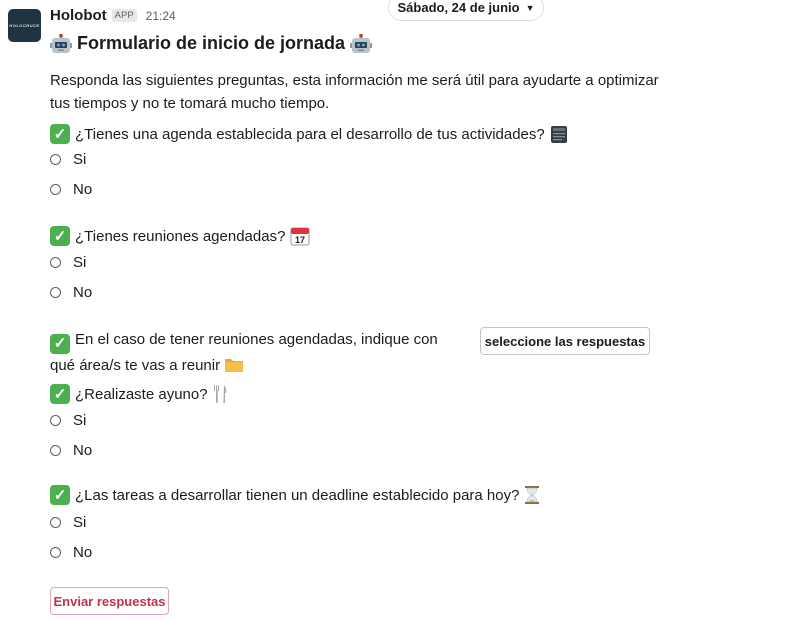 The width and height of the screenshot is (789, 621). I want to click on app-badge: APP, so click(124, 15).